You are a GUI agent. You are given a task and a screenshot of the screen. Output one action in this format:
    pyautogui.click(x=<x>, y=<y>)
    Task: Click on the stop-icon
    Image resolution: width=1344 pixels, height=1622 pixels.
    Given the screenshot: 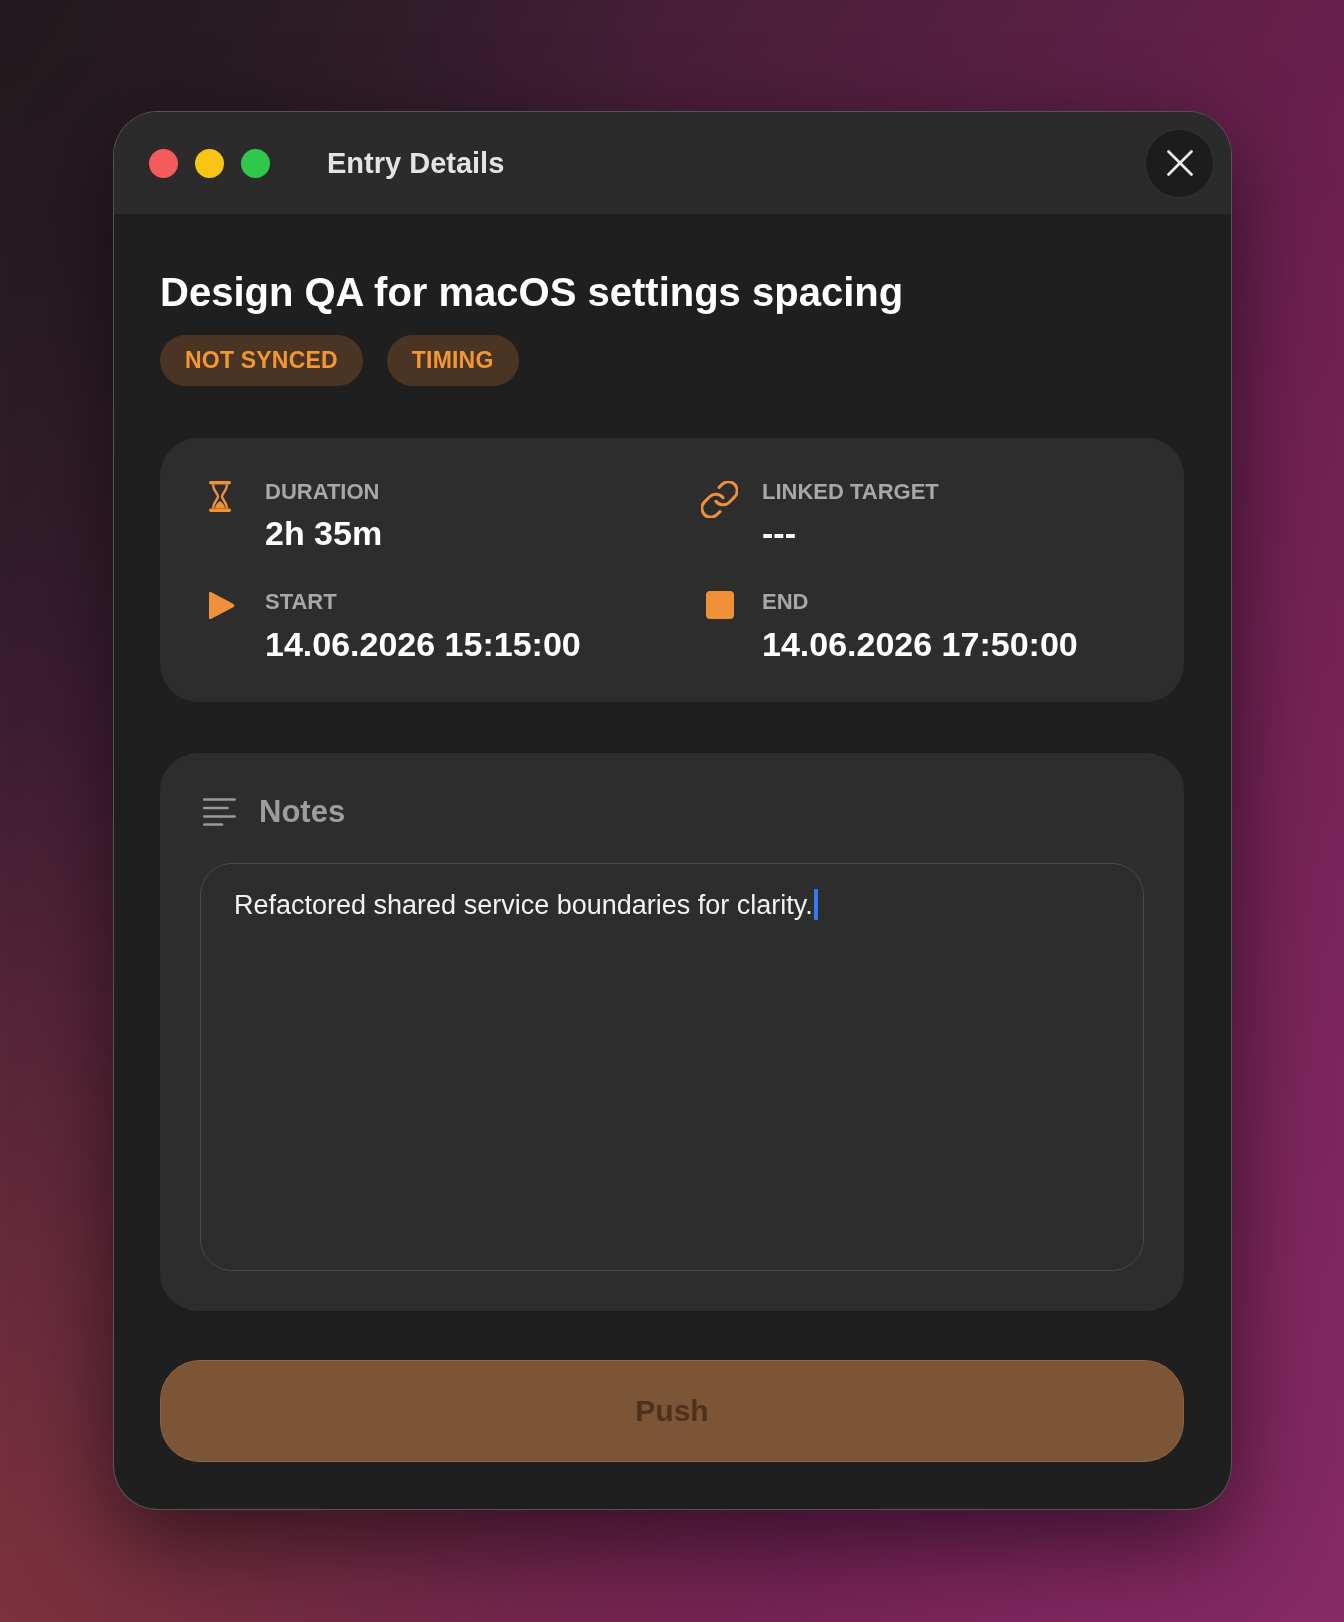 What is the action you would take?
    pyautogui.click(x=720, y=605)
    